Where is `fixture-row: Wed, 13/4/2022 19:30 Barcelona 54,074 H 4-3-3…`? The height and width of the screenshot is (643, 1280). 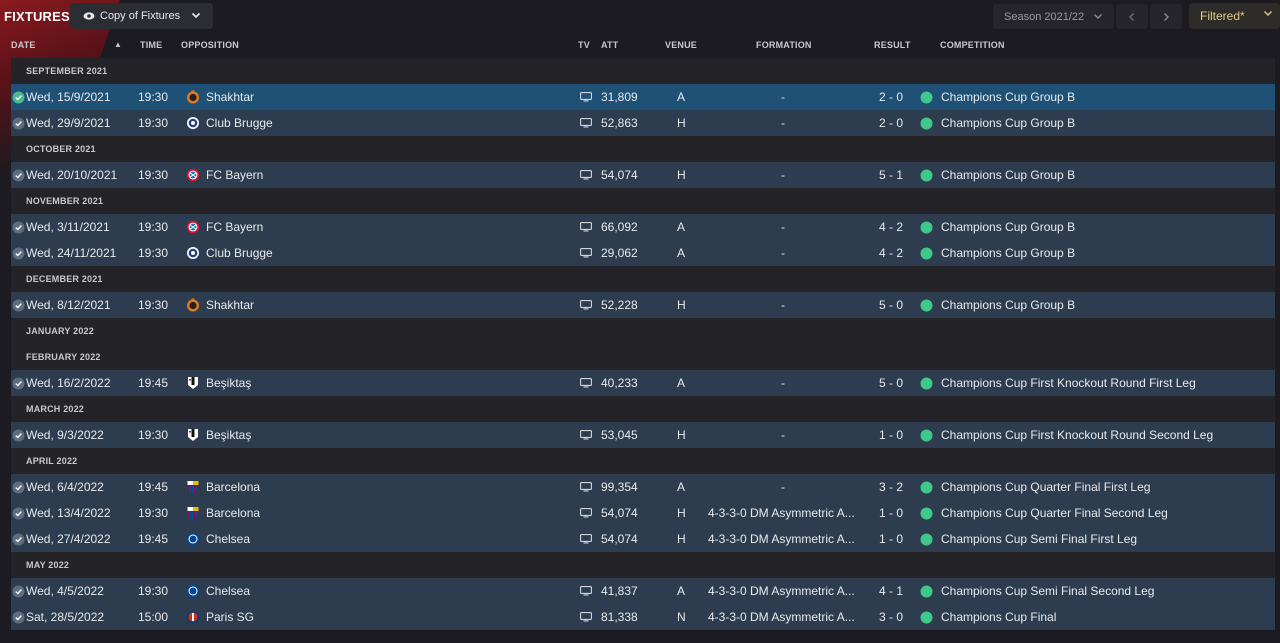
fixture-row: Wed, 13/4/2022 19:30 Barcelona 54,074 H 4-3-3… is located at coordinates (643, 513).